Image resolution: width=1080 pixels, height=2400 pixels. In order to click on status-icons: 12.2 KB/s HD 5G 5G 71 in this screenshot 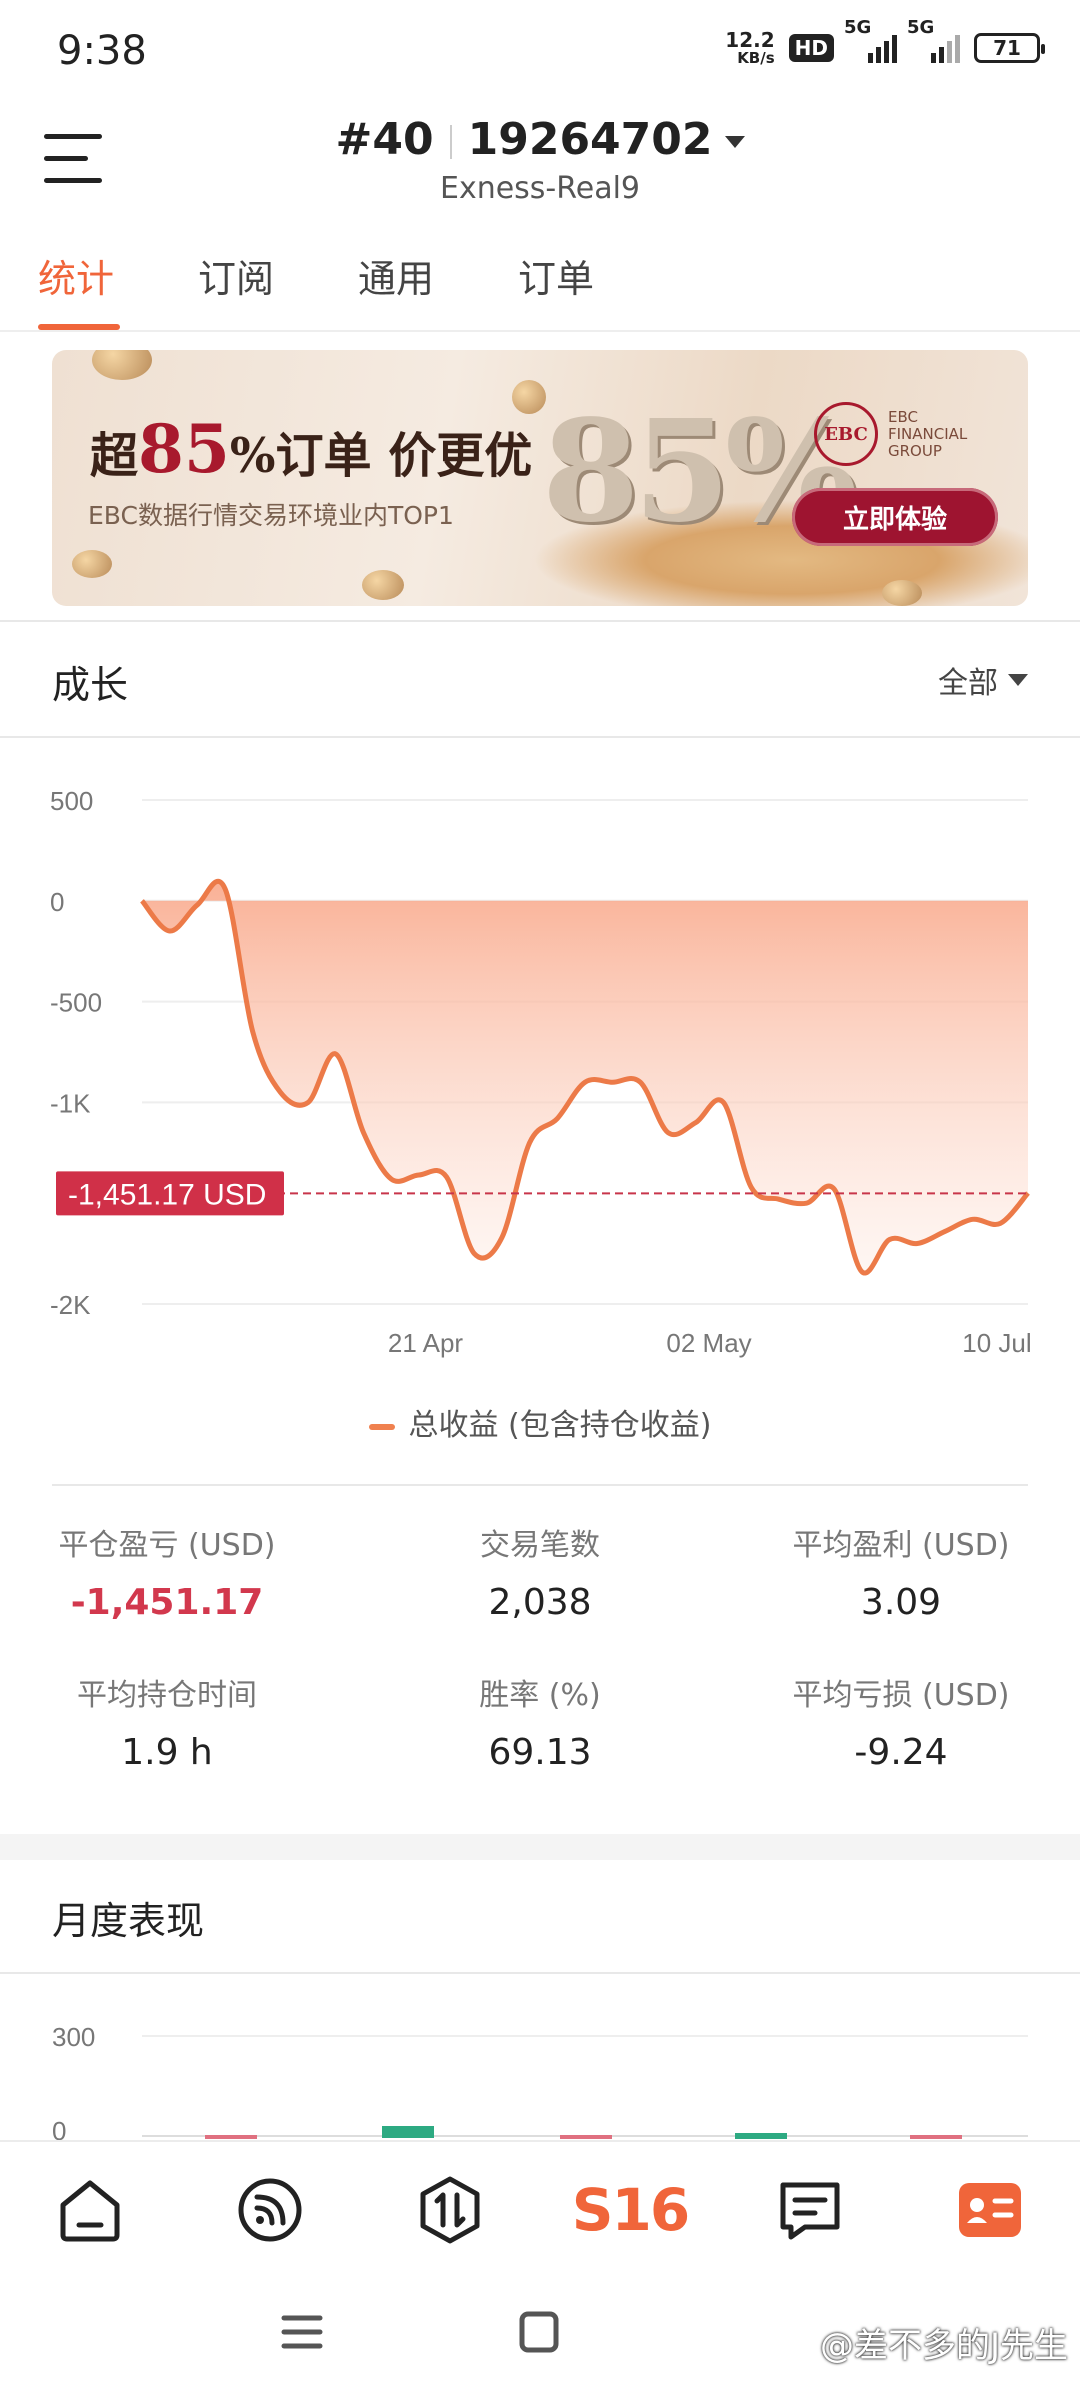, I will do `click(885, 41)`.